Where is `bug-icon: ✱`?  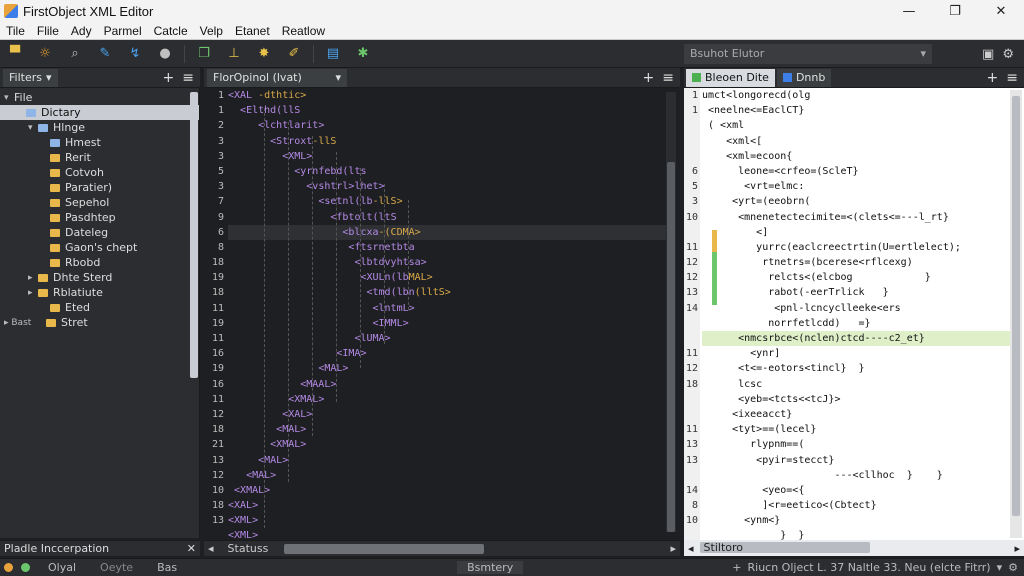
bug-icon: ✱ is located at coordinates (363, 54).